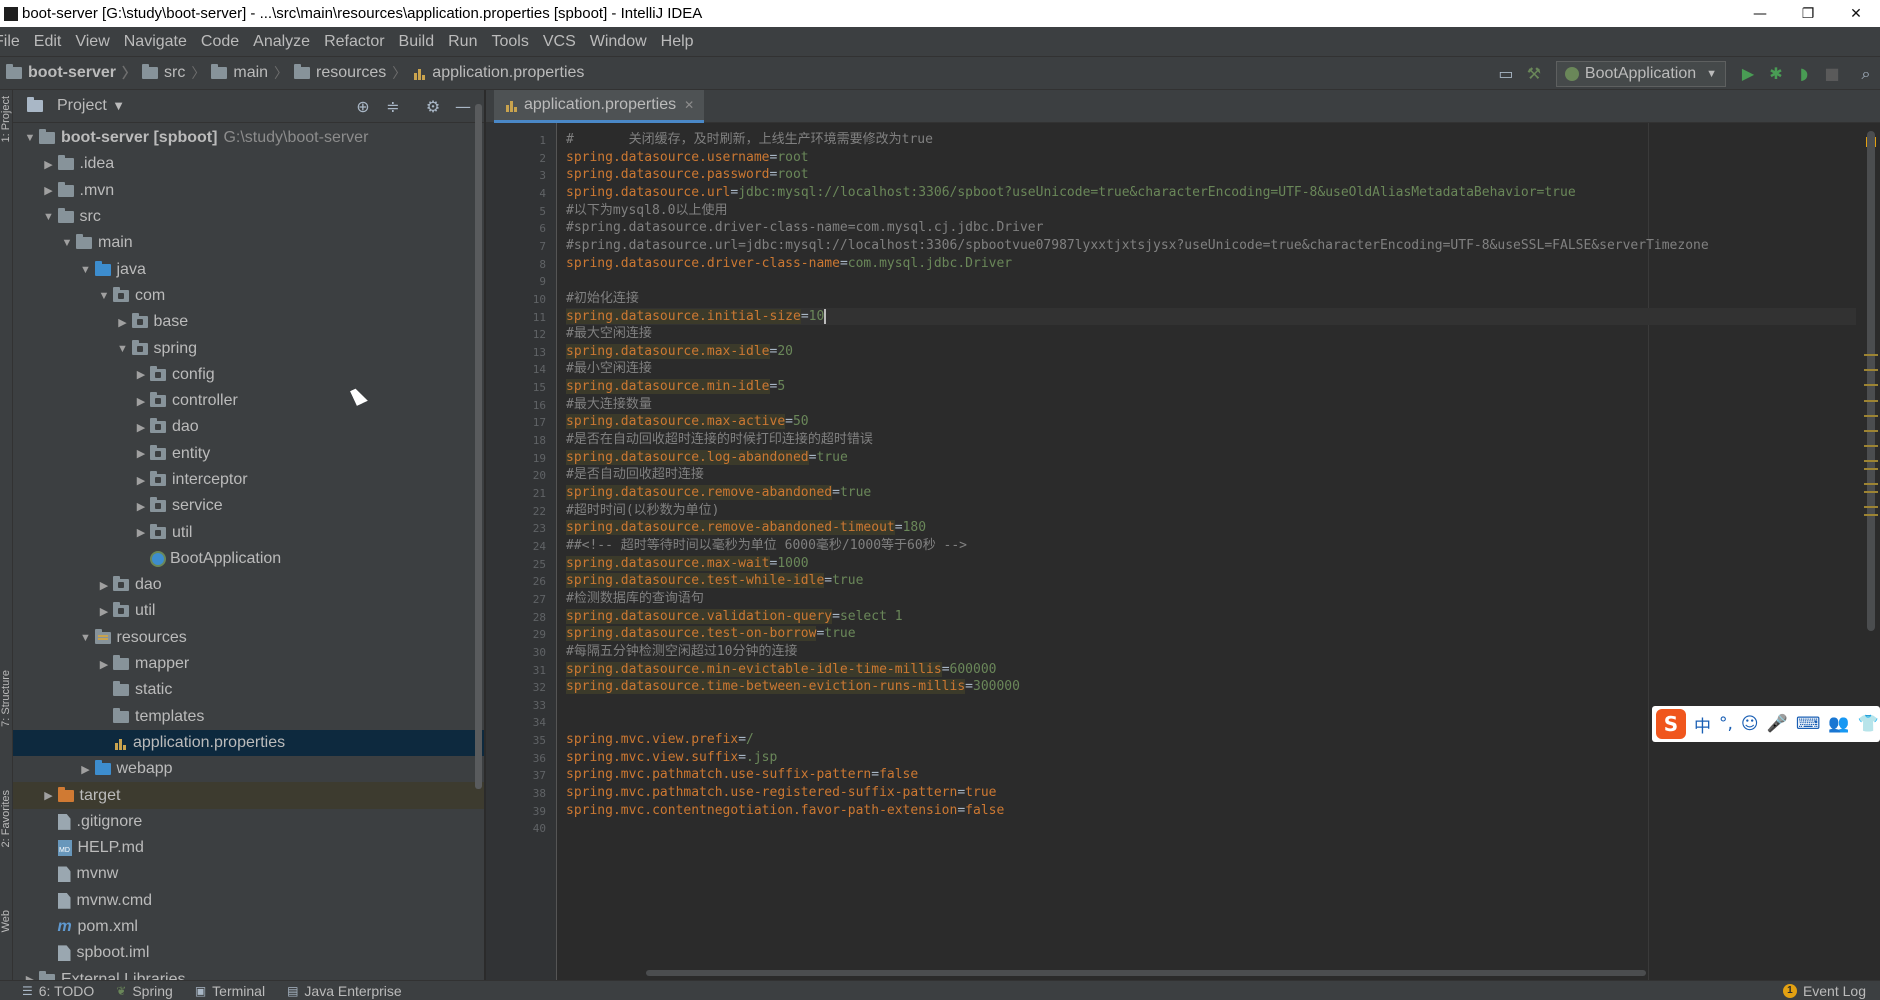  I want to click on tree-item: BootApplication, so click(248, 559).